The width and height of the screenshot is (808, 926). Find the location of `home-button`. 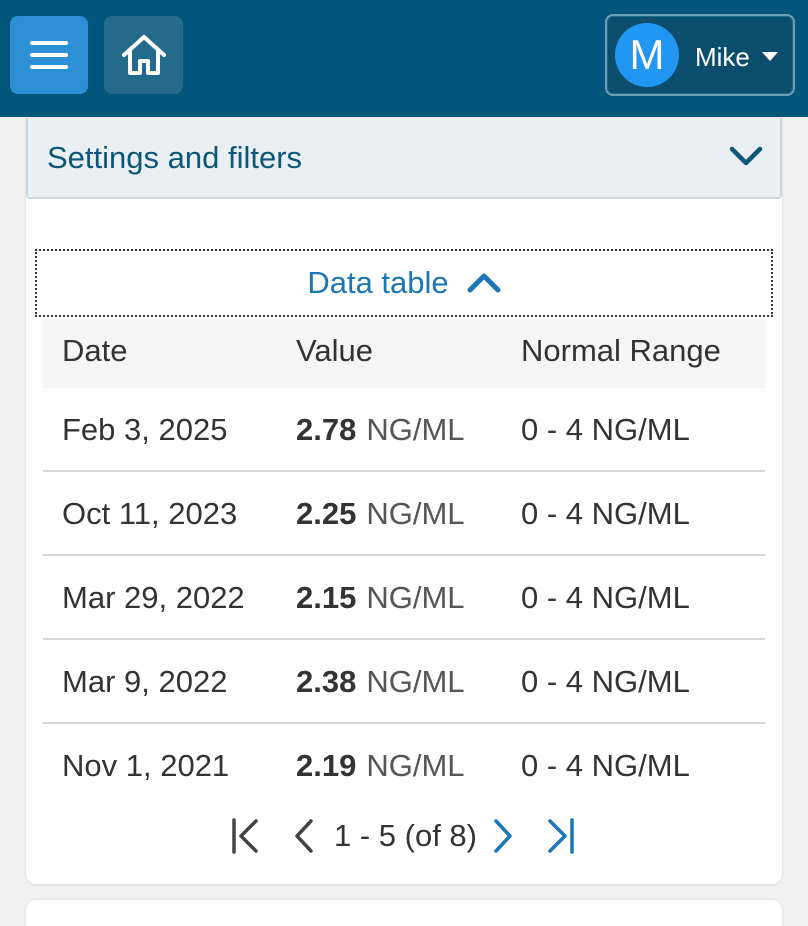

home-button is located at coordinates (143, 55).